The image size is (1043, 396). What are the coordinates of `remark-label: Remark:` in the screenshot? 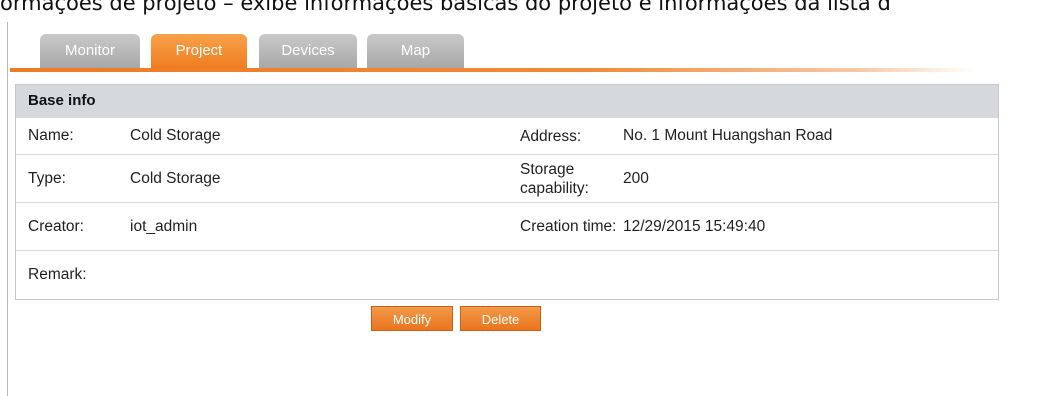 It's located at (57, 274).